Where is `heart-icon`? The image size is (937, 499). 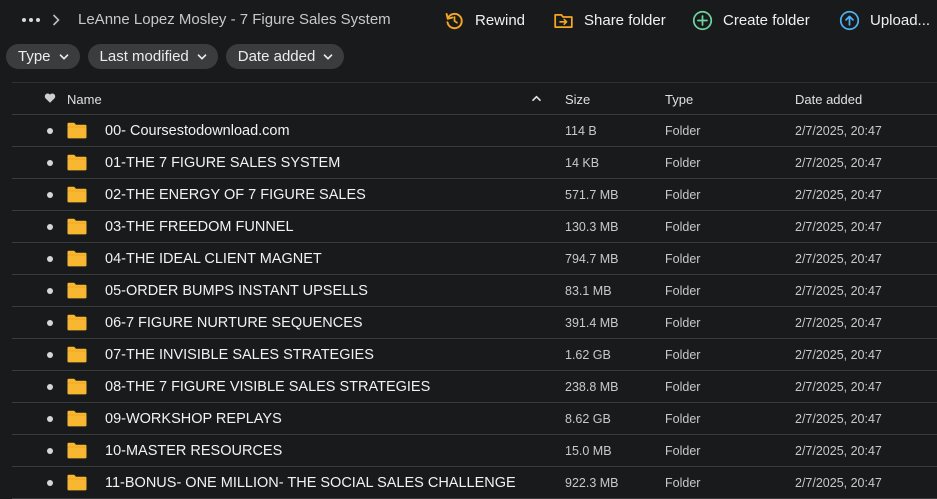 heart-icon is located at coordinates (50, 98).